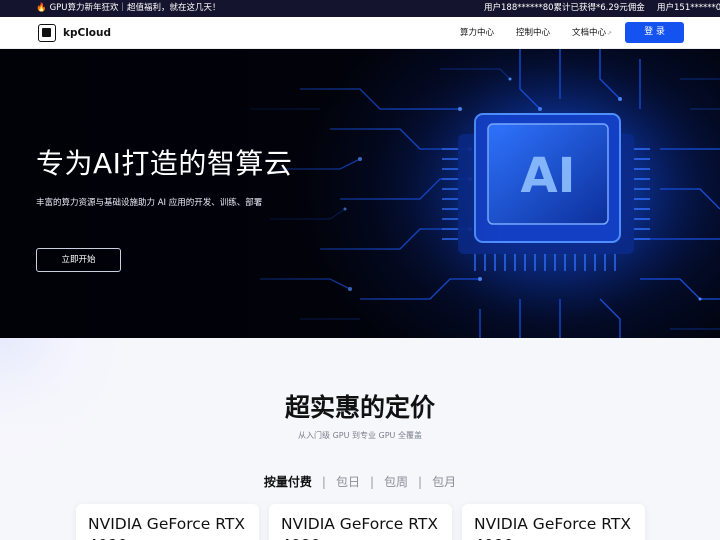 The width and height of the screenshot is (720, 540). I want to click on pricing-title: 超实惠的定价, so click(359, 407).